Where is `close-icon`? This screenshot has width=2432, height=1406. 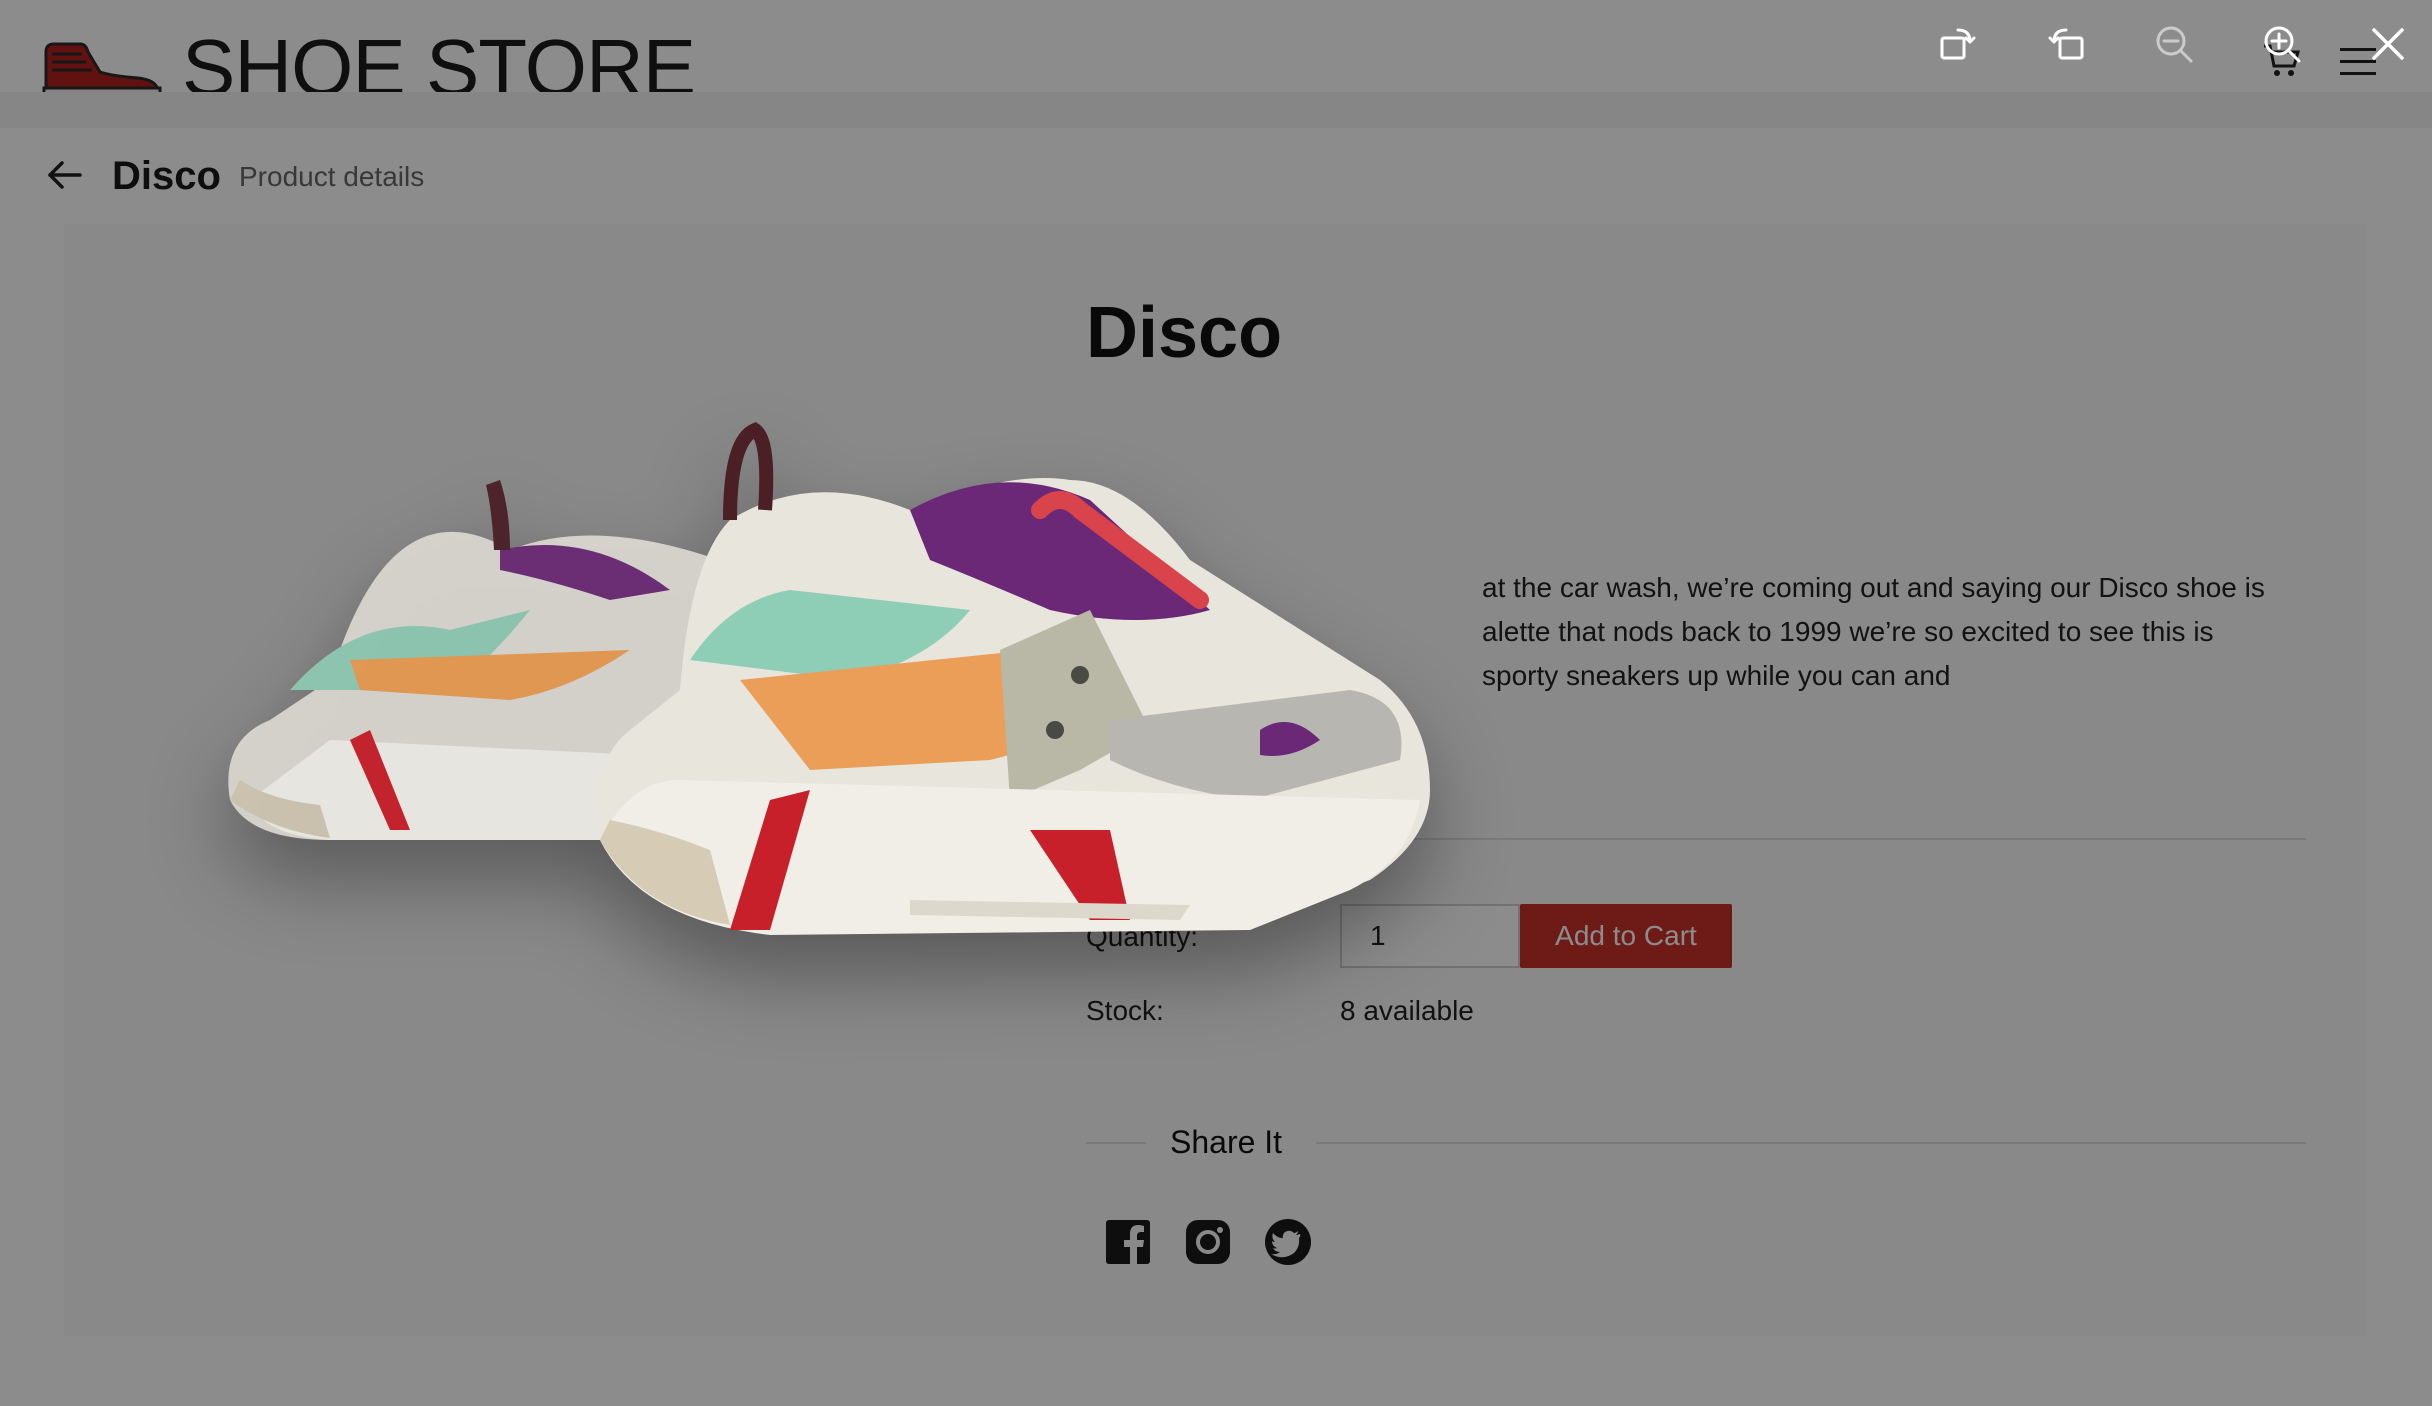 close-icon is located at coordinates (2388, 44).